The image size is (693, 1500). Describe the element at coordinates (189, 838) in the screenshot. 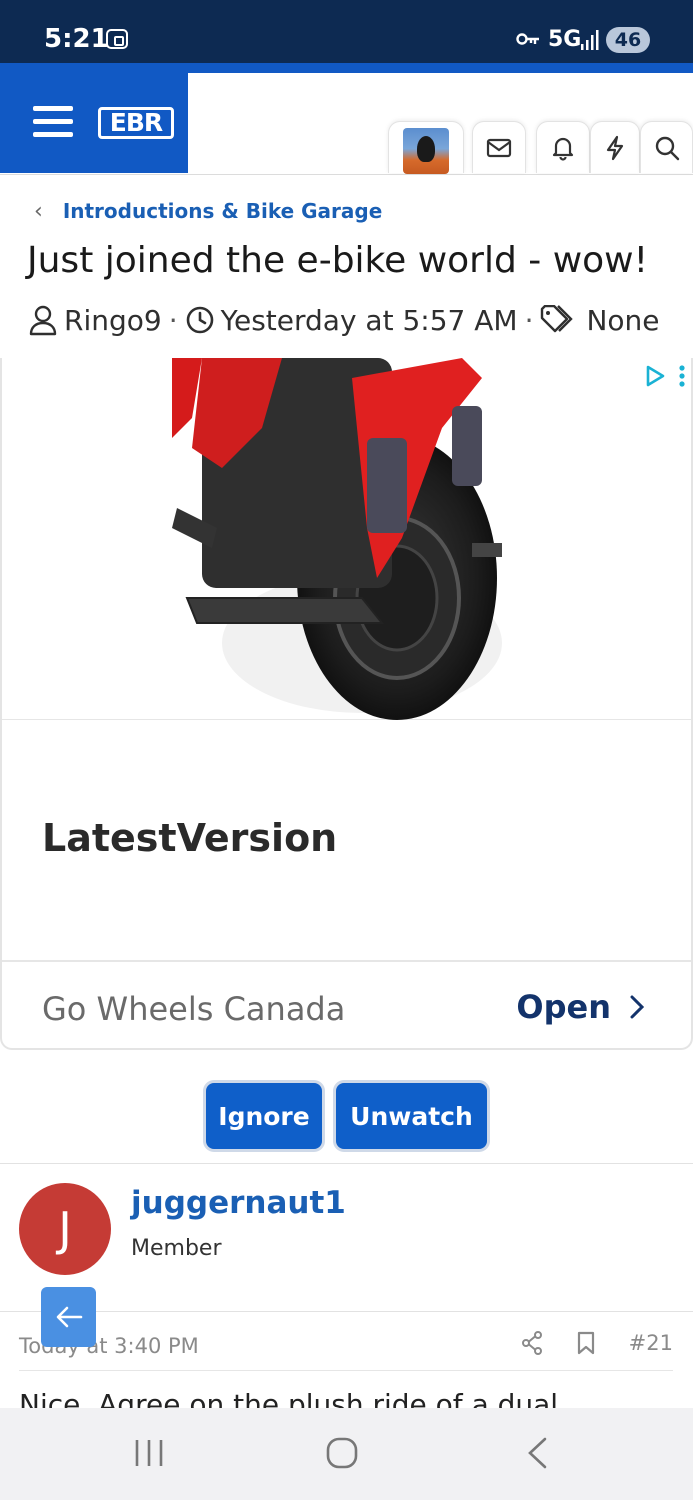

I see `ad-headline: LatestVersion` at that location.